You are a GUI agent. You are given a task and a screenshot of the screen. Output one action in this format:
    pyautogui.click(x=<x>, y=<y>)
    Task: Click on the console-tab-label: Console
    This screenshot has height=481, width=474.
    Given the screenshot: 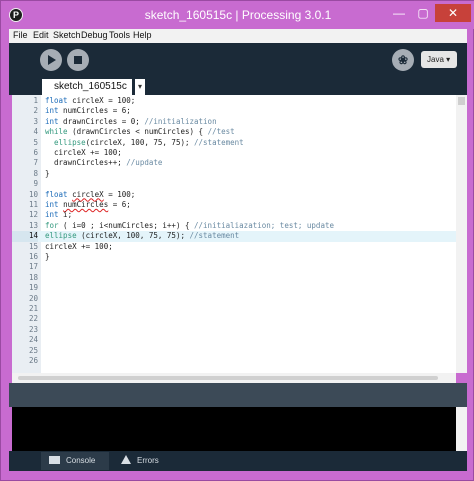 What is the action you would take?
    pyautogui.click(x=81, y=460)
    